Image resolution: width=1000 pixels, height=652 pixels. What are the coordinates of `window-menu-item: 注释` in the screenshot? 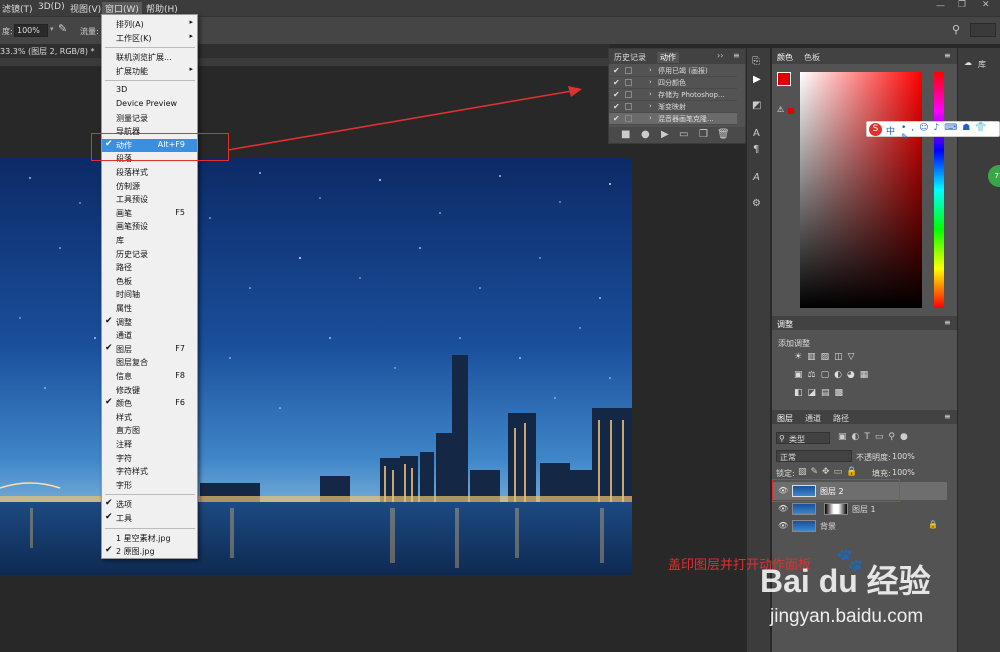 It's located at (149, 444).